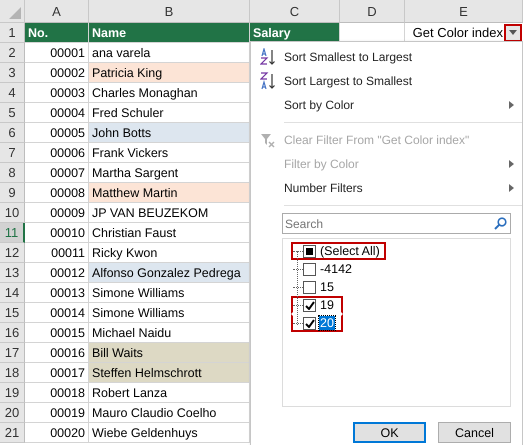  What do you see at coordinates (12, 193) in the screenshot?
I see `row-header: 9` at bounding box center [12, 193].